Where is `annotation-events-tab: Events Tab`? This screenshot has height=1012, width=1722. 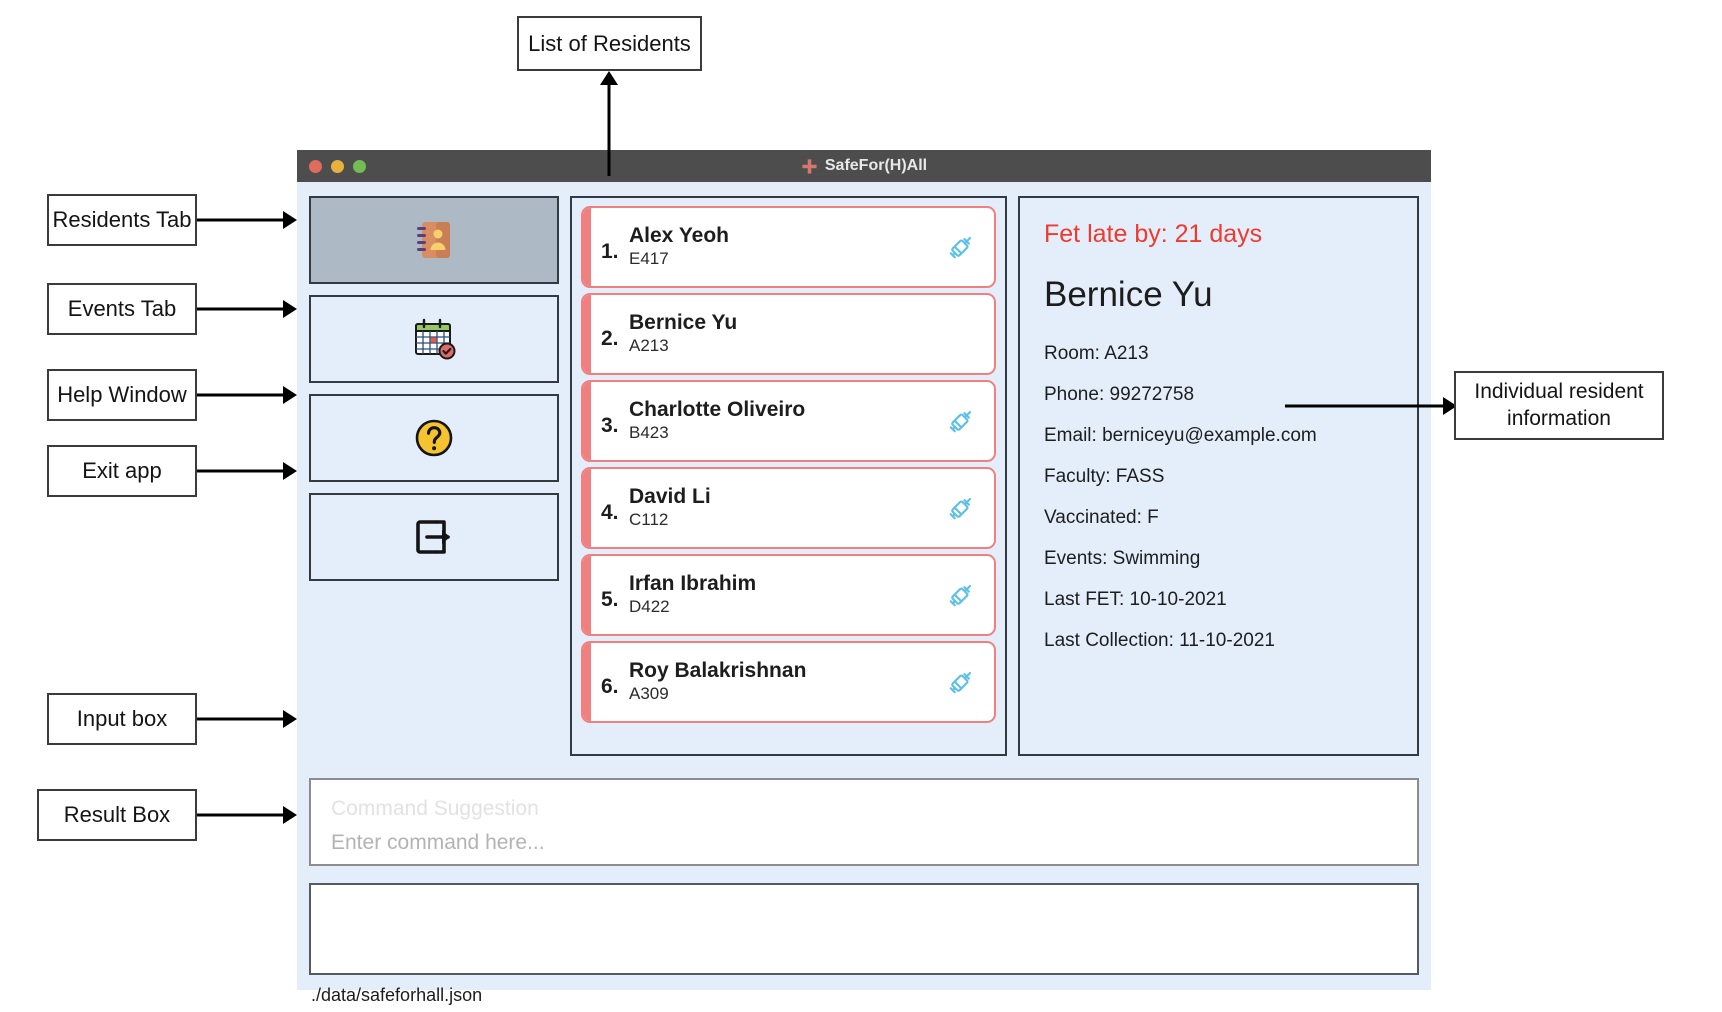
annotation-events-tab: Events Tab is located at coordinates (122, 309).